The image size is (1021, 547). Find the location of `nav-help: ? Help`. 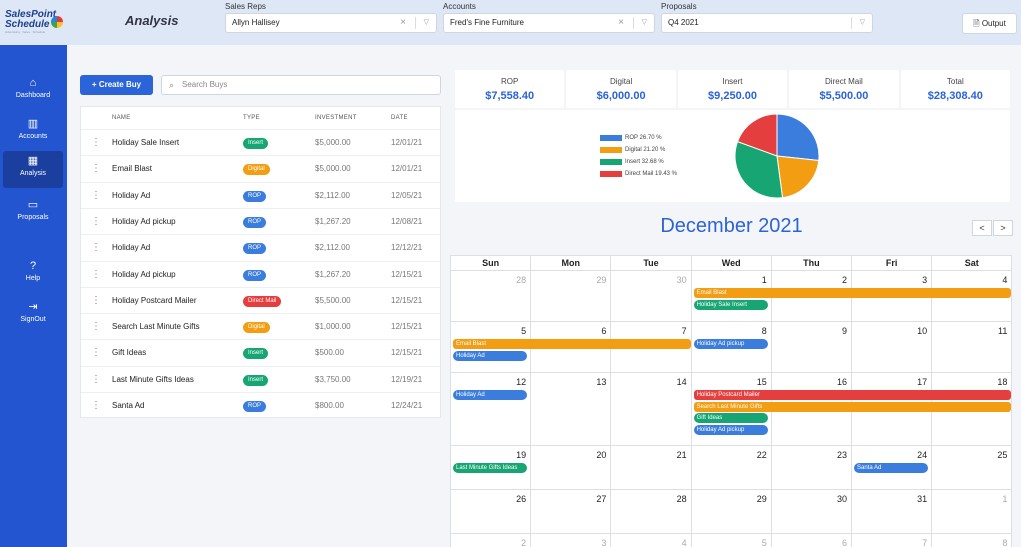

nav-help: ? Help is located at coordinates (33, 274).